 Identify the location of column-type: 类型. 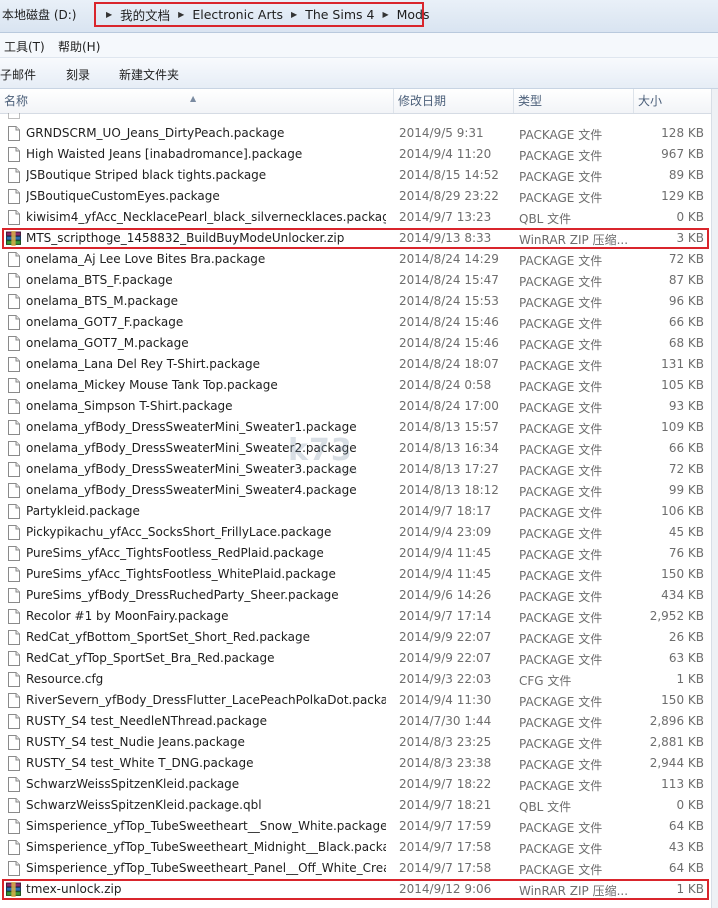
(573, 101).